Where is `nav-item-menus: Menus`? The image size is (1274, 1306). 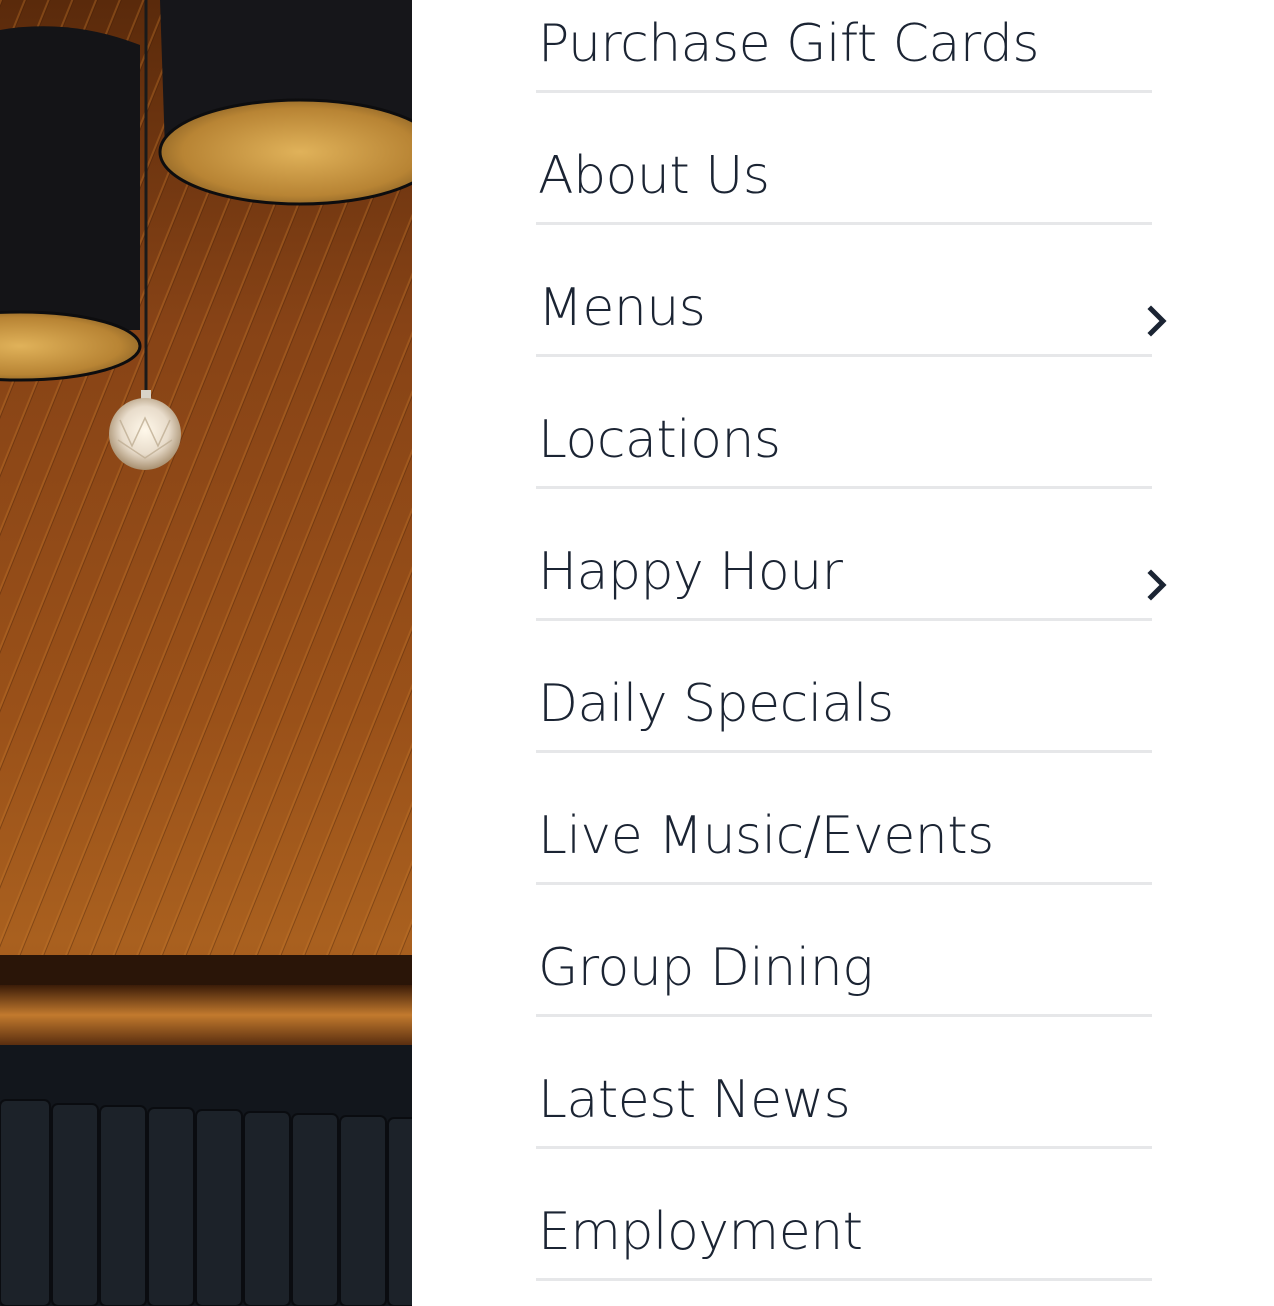
nav-item-menus: Menus is located at coordinates (851, 291).